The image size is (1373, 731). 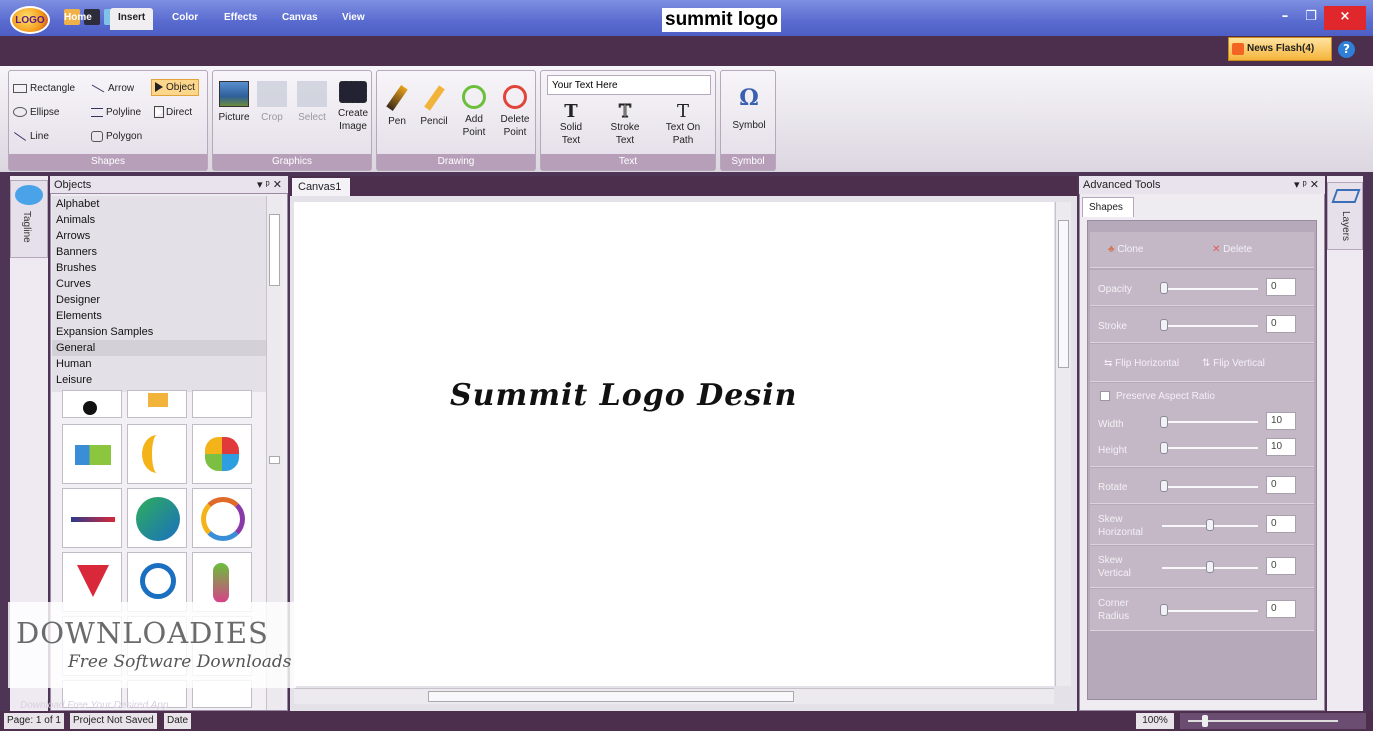 I want to click on line-button: Line, so click(x=31, y=136).